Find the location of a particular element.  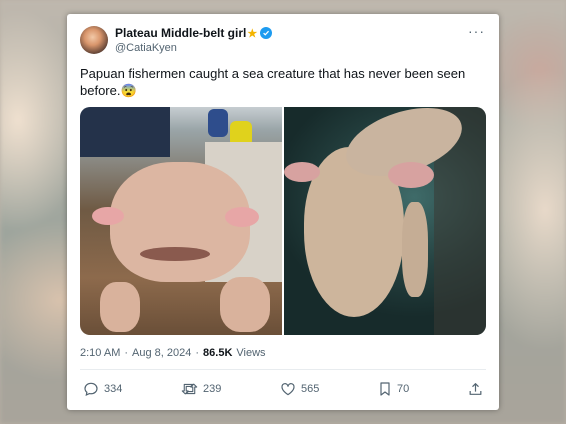

action-bar: 334 239 565 70 is located at coordinates (283, 389).